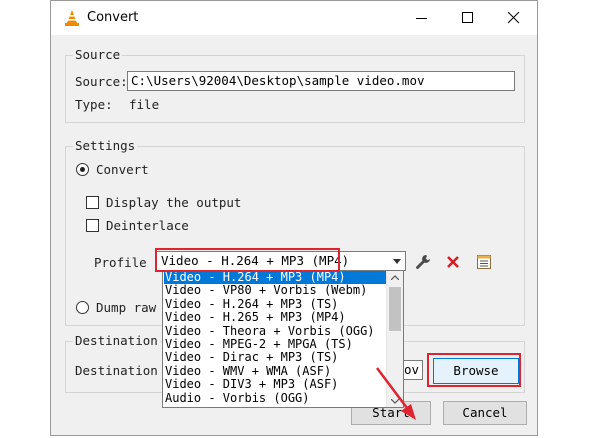 The height and width of the screenshot is (438, 600). Describe the element at coordinates (147, 225) in the screenshot. I see `deinterlace-label: Deinterlace` at that location.